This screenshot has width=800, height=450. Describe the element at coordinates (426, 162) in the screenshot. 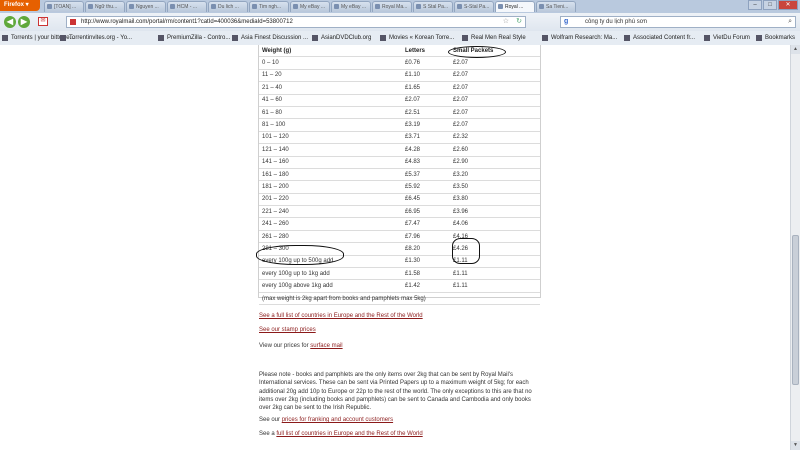

I see `letters-price-cell: £4.83` at that location.